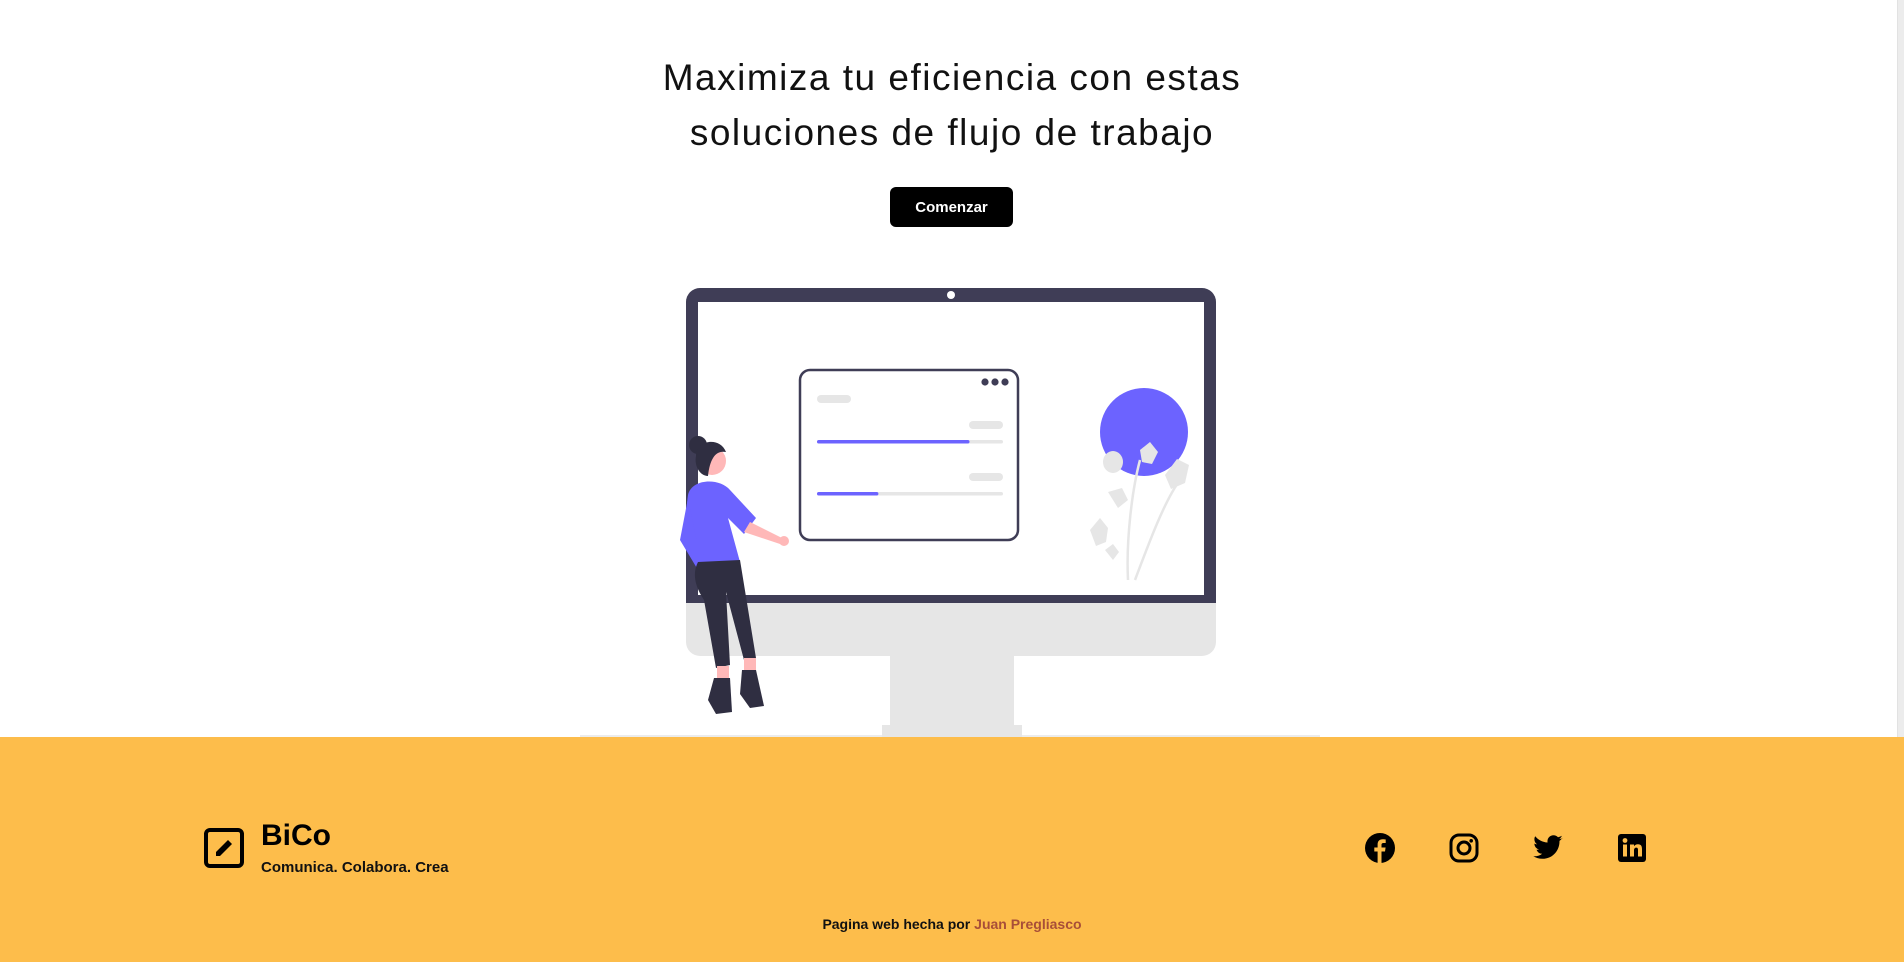  I want to click on linkedin-icon, so click(1632, 848).